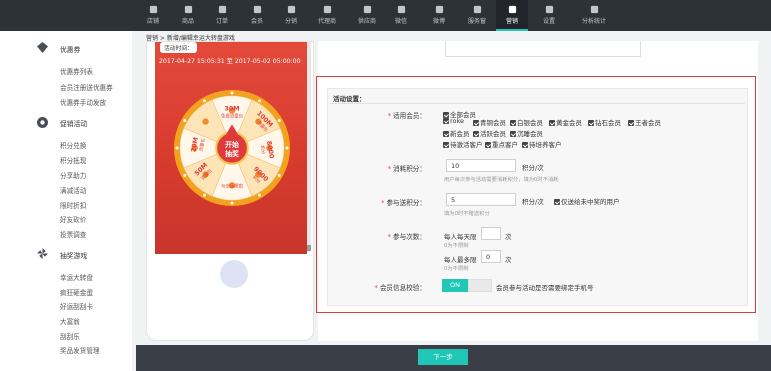  What do you see at coordinates (491, 233) in the screenshot?
I see `daily-limit-input` at bounding box center [491, 233].